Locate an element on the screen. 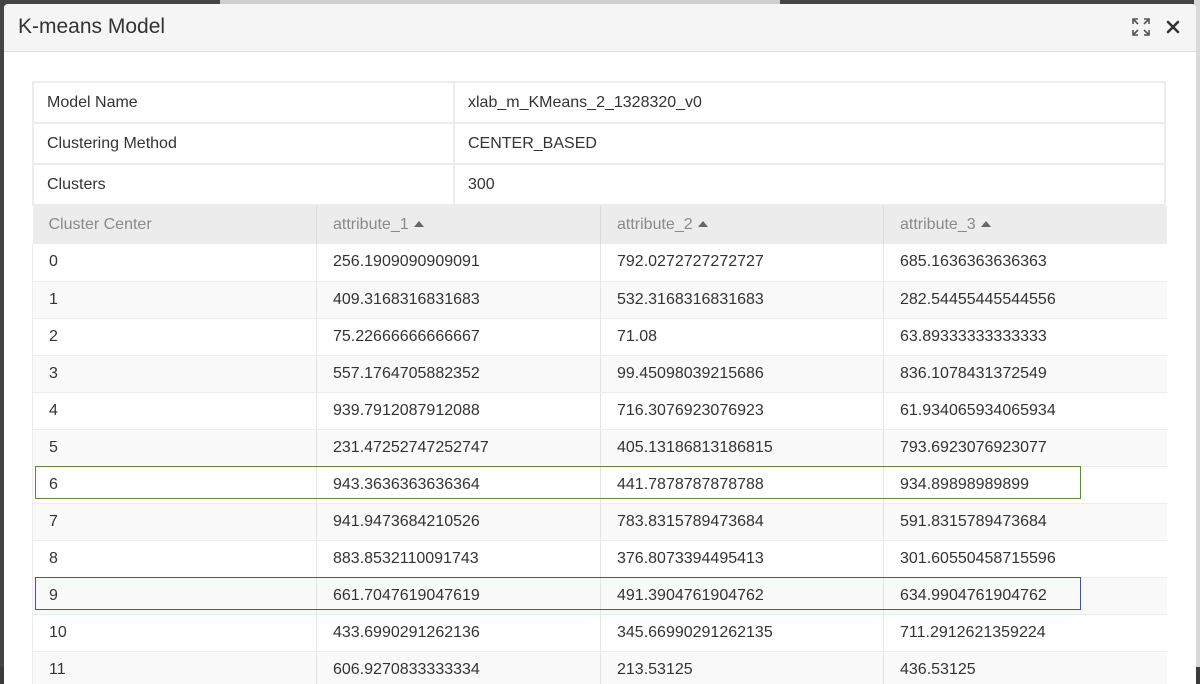 The height and width of the screenshot is (684, 1200). attribute-cell: 685.1636363636363 is located at coordinates (1025, 263).